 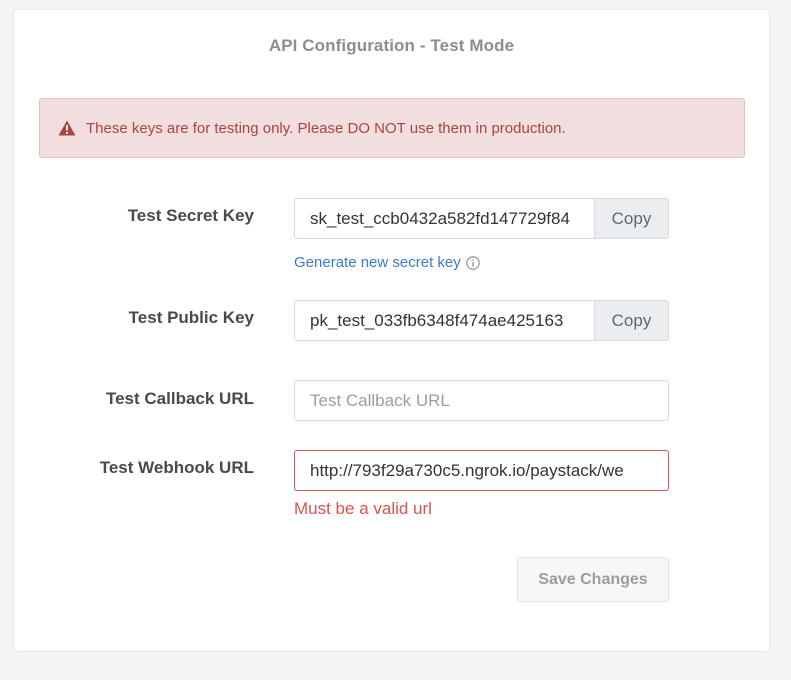 What do you see at coordinates (363, 508) in the screenshot?
I see `webhook-url-error: Must be a valid url` at bounding box center [363, 508].